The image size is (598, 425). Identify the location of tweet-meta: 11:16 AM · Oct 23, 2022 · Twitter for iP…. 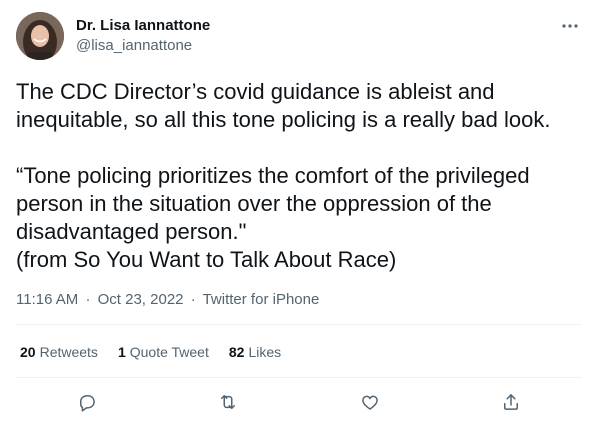
(167, 300).